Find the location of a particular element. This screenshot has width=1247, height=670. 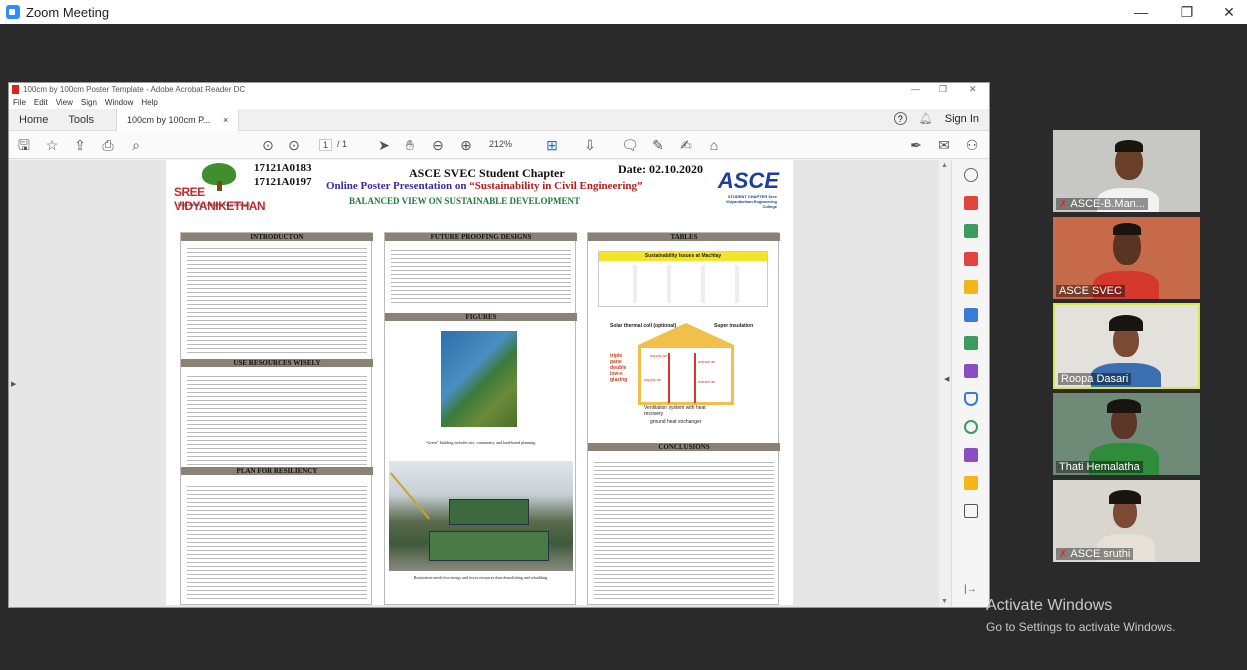

diagram-solar: Solar thermal coll (optional) is located at coordinates (643, 326).